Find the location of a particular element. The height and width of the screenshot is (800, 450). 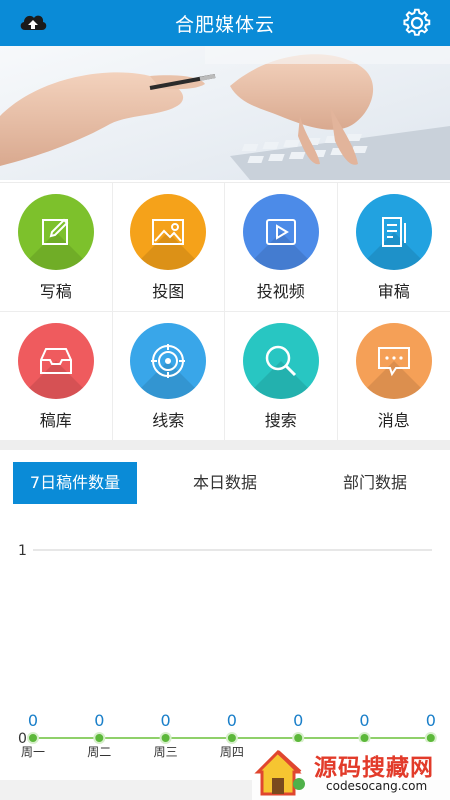

search-icon is located at coordinates (280, 361).